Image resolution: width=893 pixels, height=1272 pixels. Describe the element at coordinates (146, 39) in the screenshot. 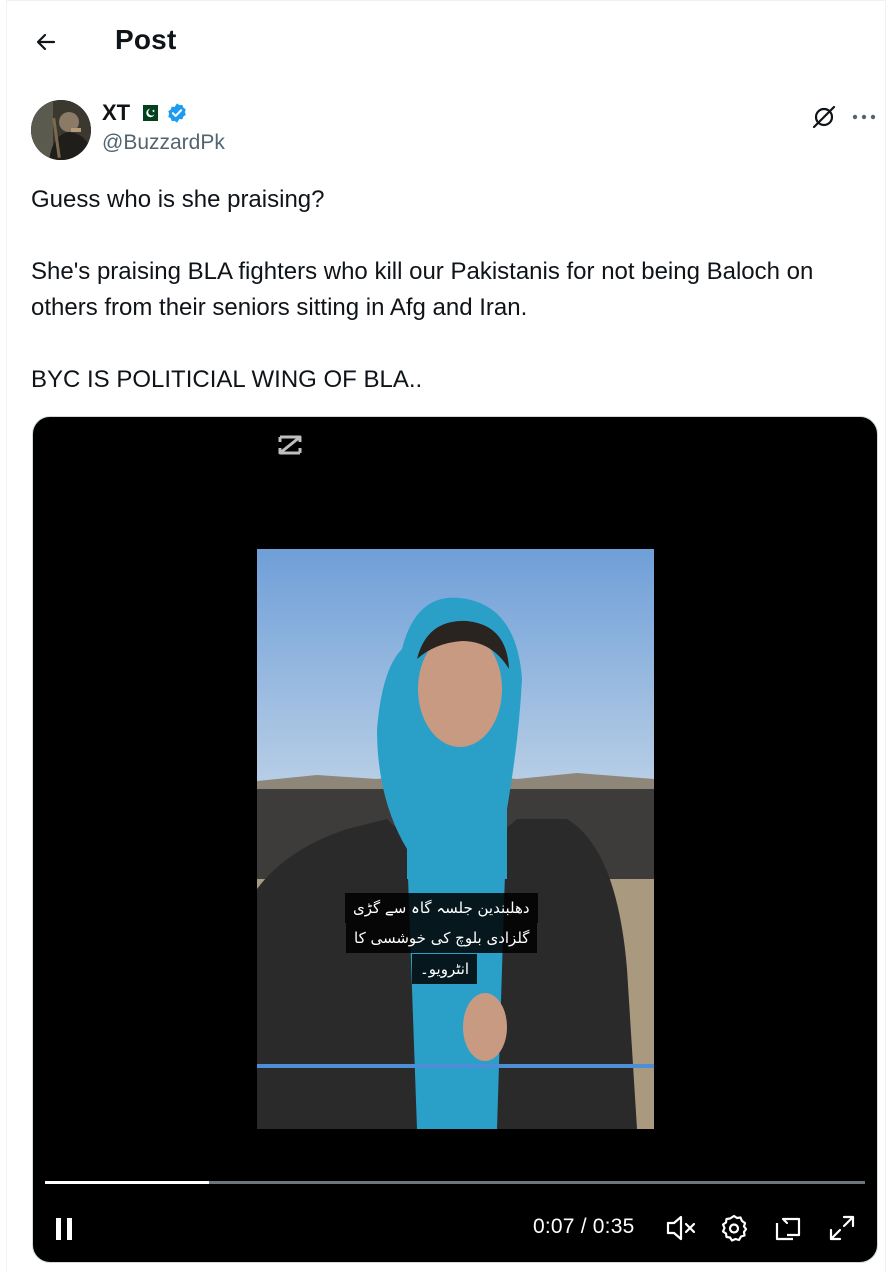

I see `page-title: Post` at that location.